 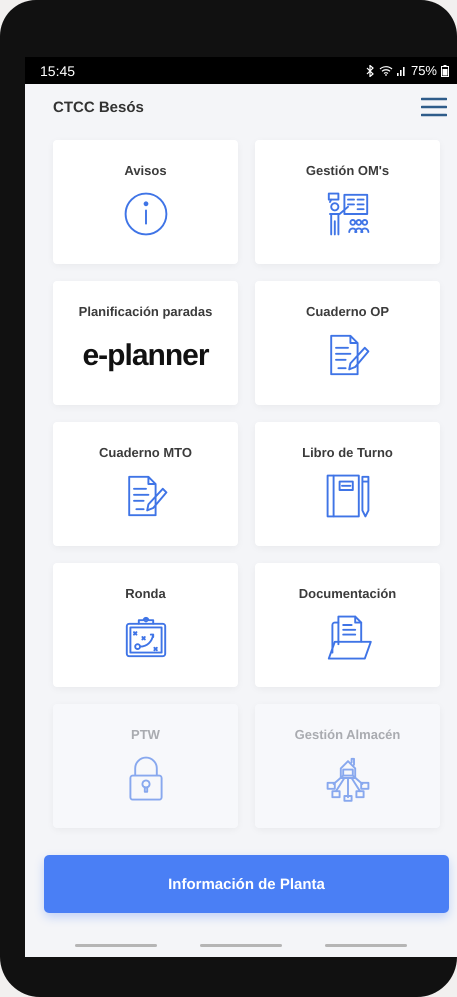 What do you see at coordinates (145, 593) in the screenshot?
I see `tile-label: Ronda` at bounding box center [145, 593].